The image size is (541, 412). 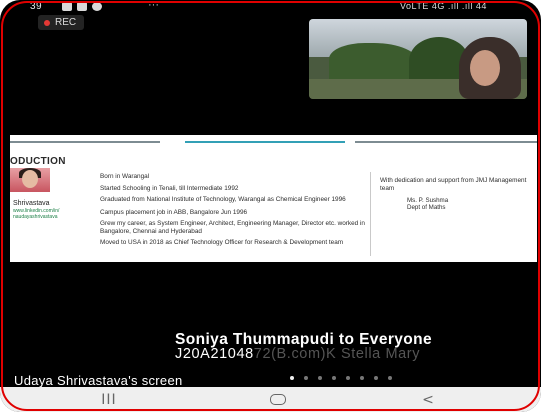 I want to click on chat-text-faded: 72(B.com)K Stella Mary, so click(x=337, y=354).